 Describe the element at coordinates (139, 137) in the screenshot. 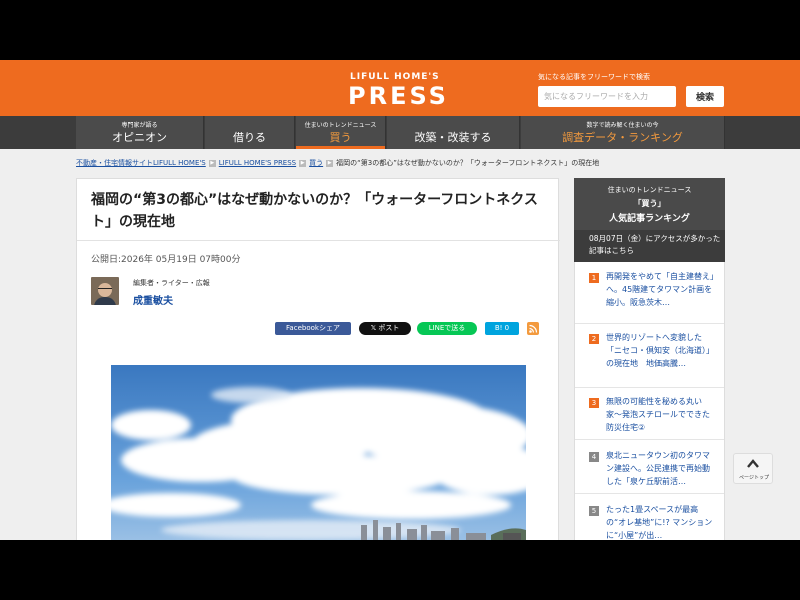

I see `nav-opinion-label: オピニオン` at that location.